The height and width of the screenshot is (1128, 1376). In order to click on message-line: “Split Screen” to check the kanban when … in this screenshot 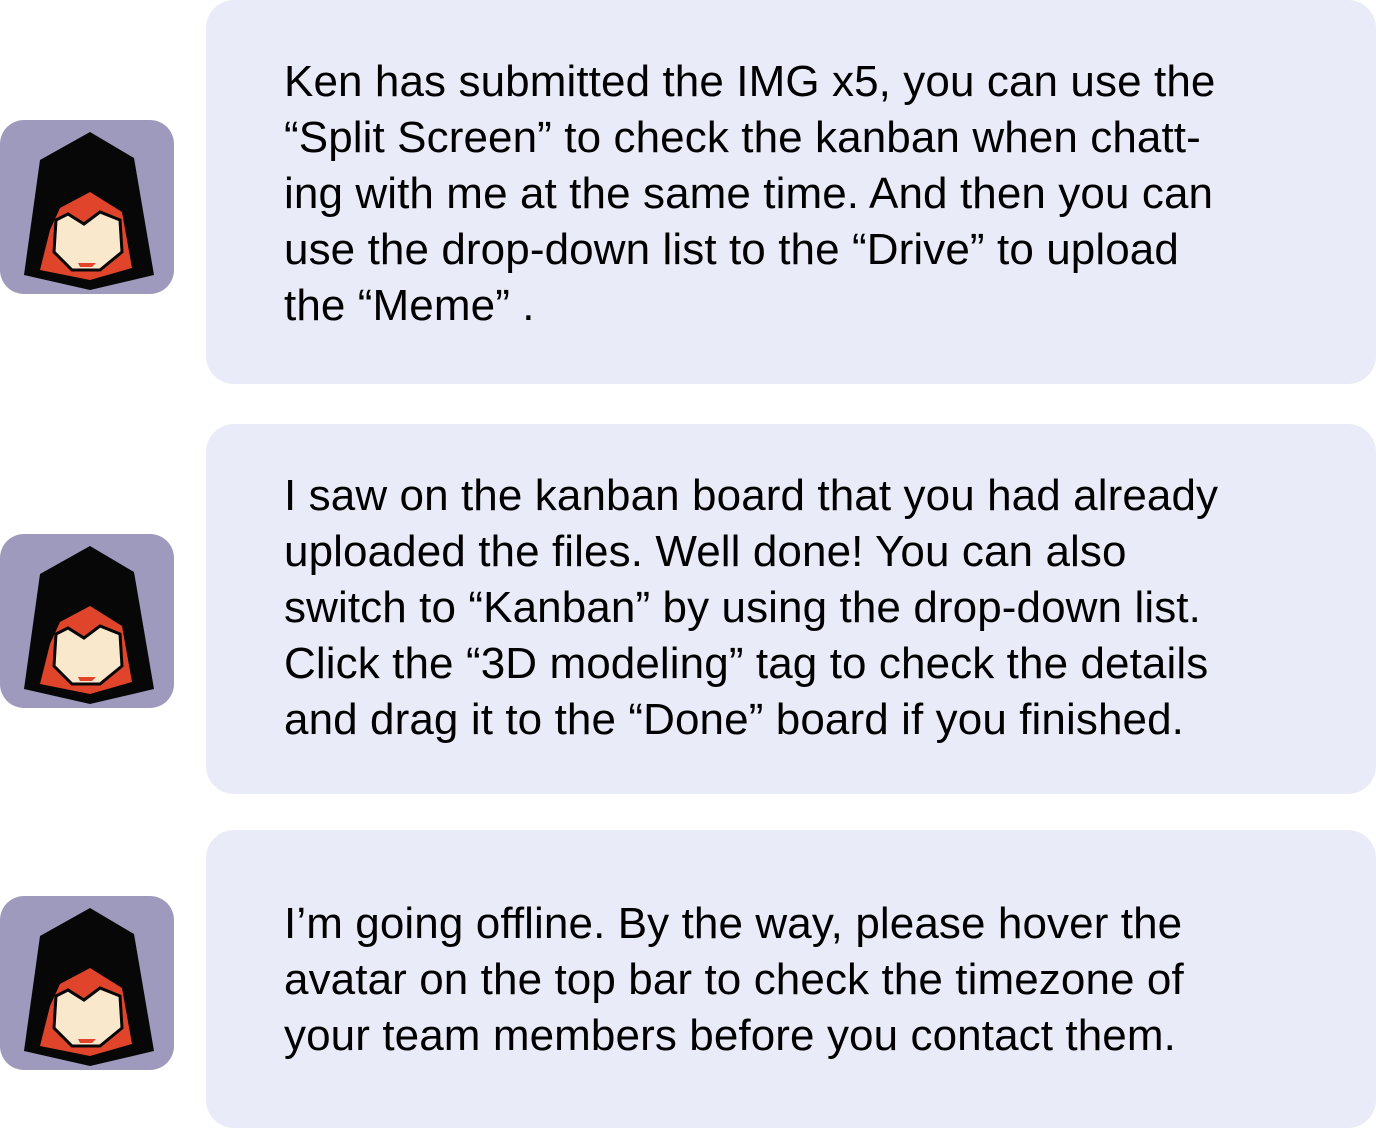, I will do `click(742, 137)`.